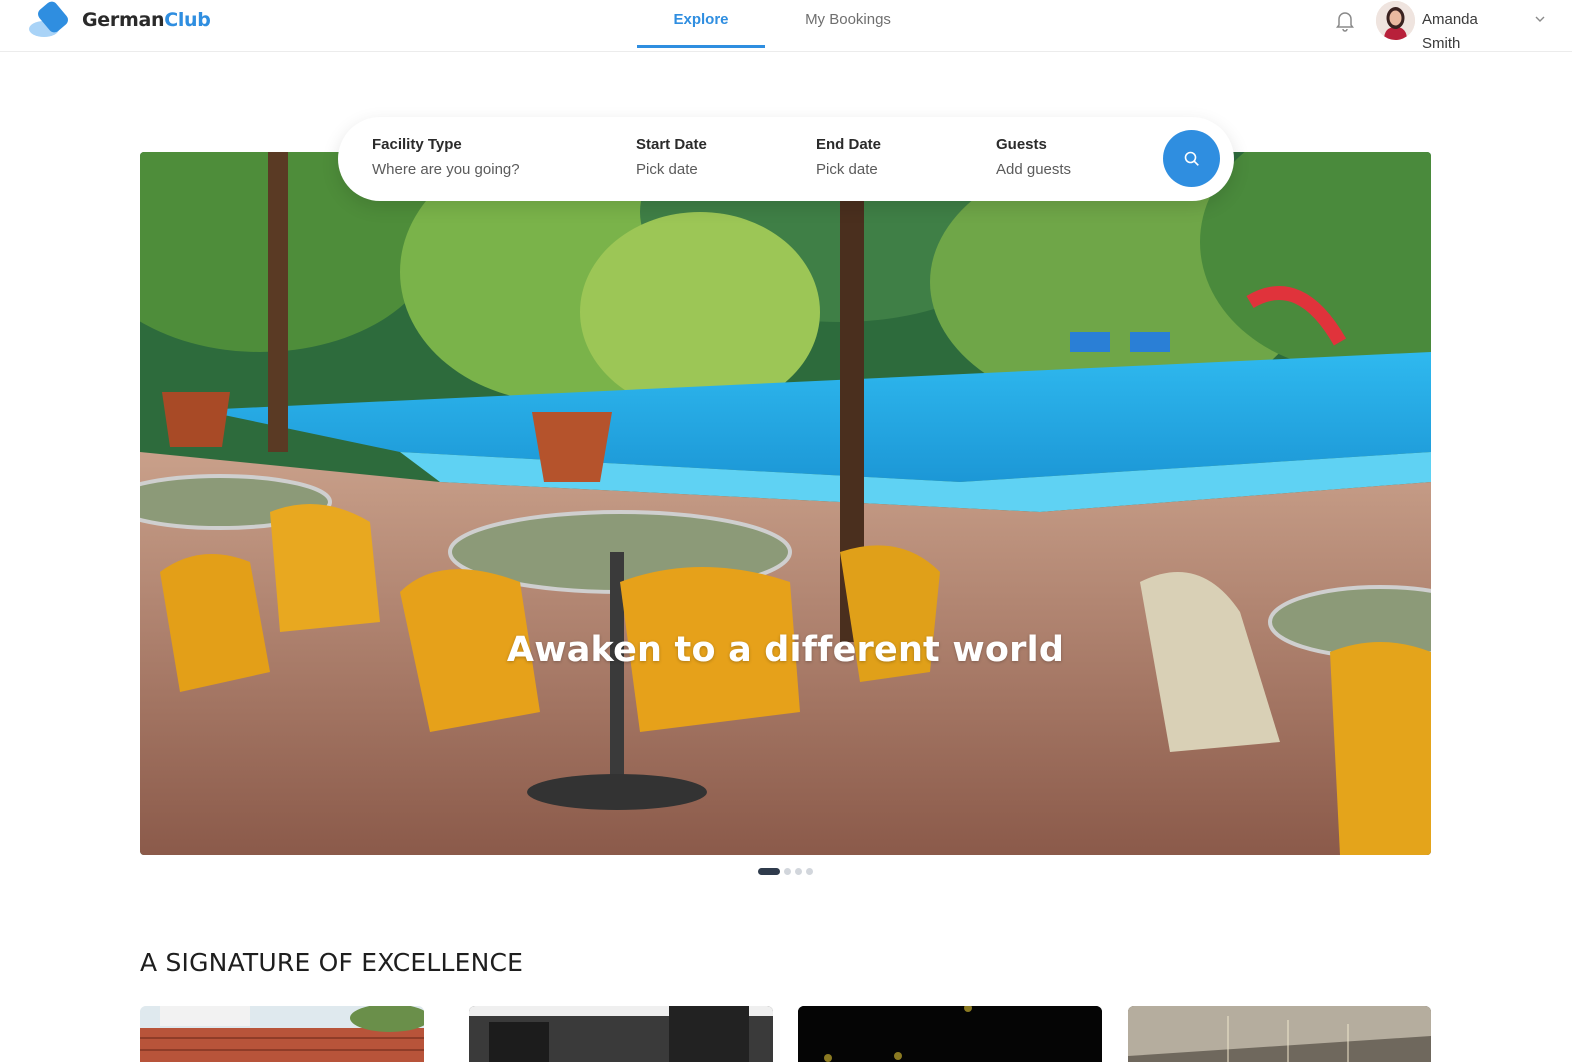  Describe the element at coordinates (849, 144) in the screenshot. I see `field-label: End Date` at that location.